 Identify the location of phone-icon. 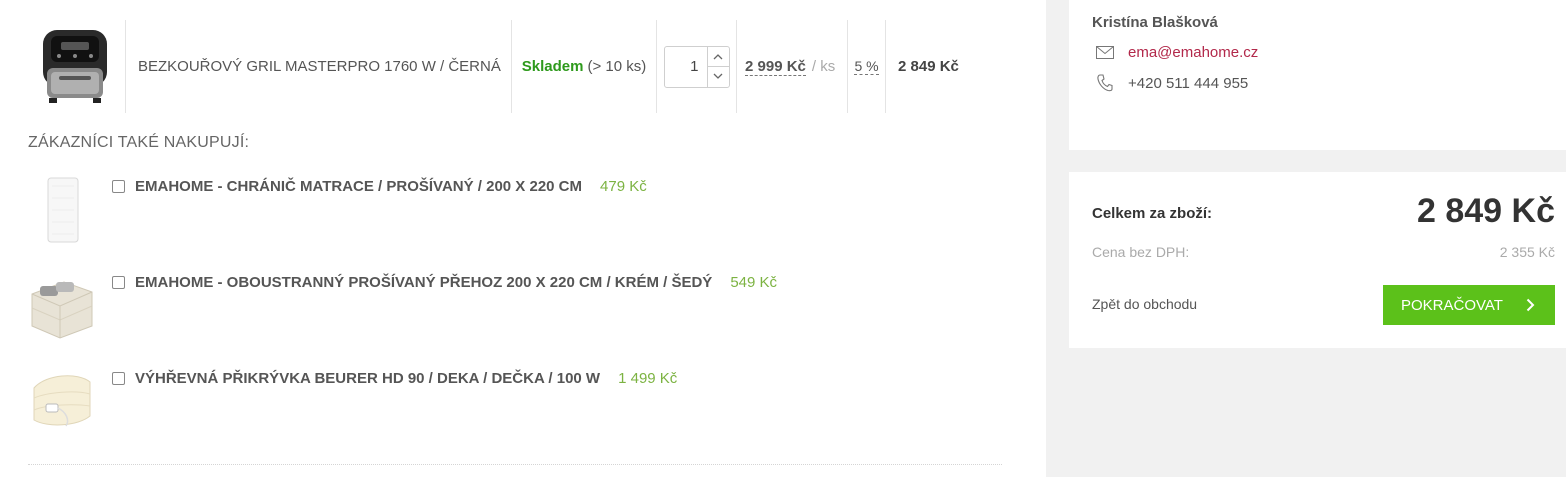
(1105, 83).